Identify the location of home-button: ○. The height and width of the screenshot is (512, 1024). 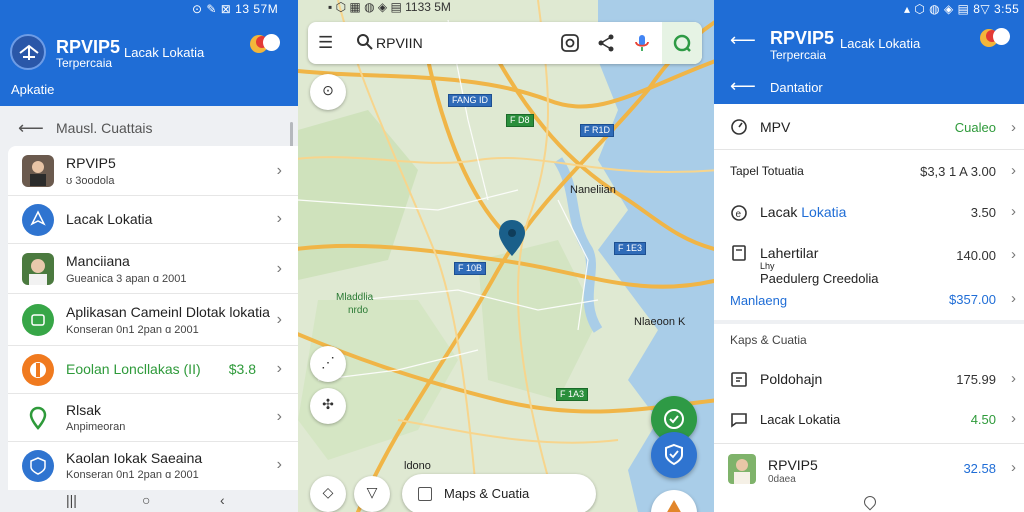
(146, 500).